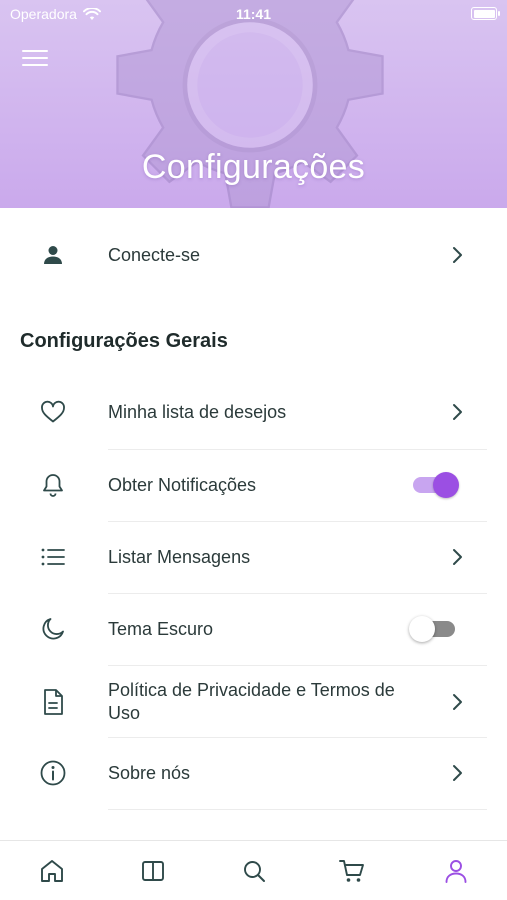 The image size is (507, 900). I want to click on notifications-row: Obter Notificações, so click(253, 485).